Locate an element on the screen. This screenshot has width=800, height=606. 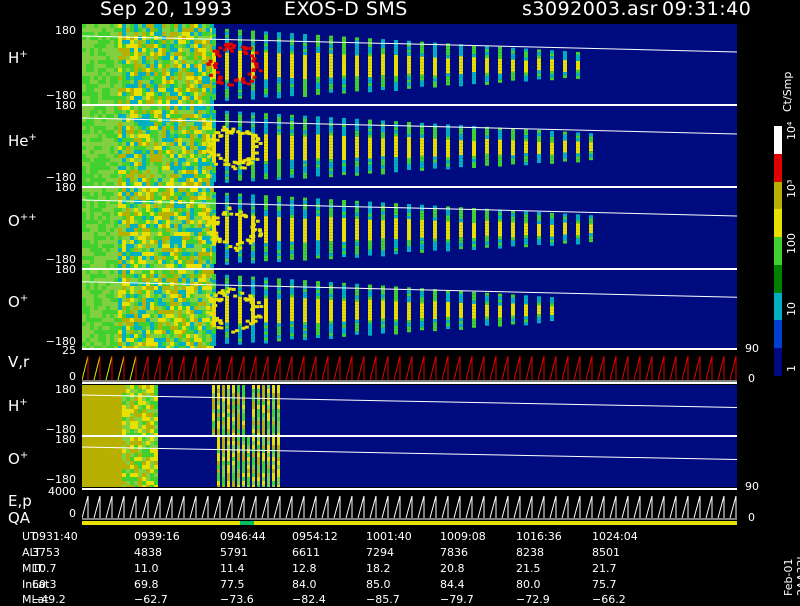
panel-label-vr: V,r is located at coordinates (18, 362).